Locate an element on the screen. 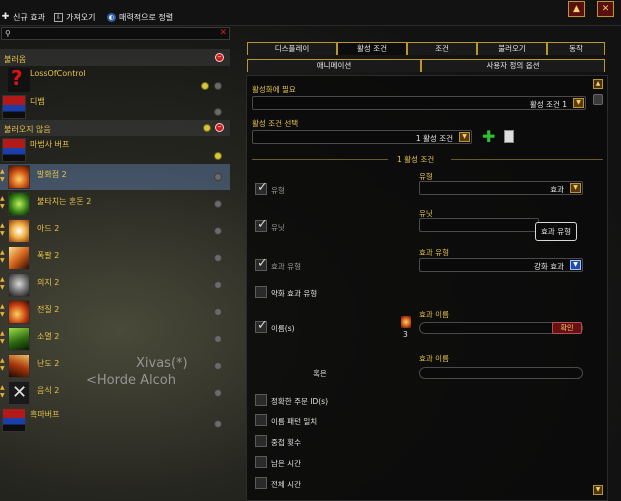  checkbox-label: 효과 유형 is located at coordinates (286, 266).